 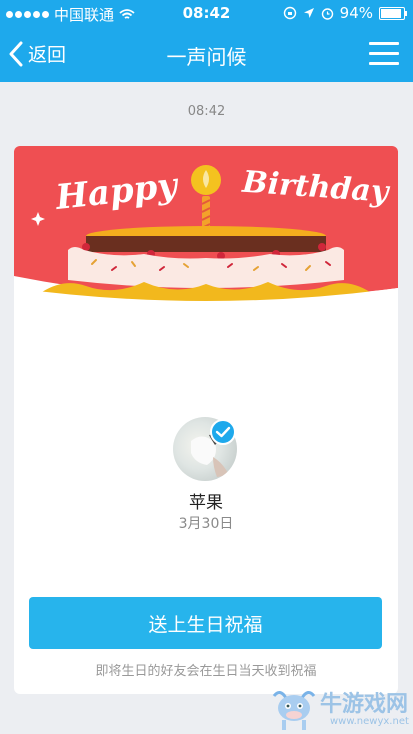 What do you see at coordinates (384, 54) in the screenshot?
I see `menu-icon` at bounding box center [384, 54].